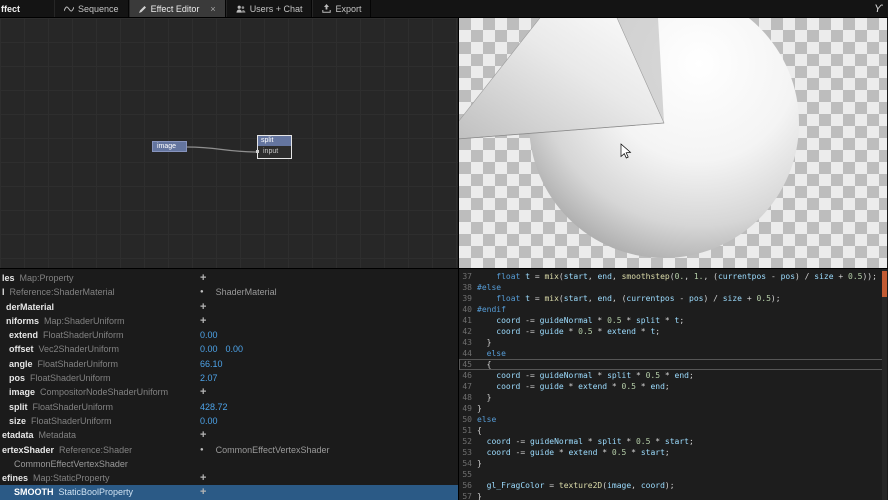 Image resolution: width=888 pixels, height=500 pixels. Describe the element at coordinates (15, 478) in the screenshot. I see `property-name: efines` at that location.